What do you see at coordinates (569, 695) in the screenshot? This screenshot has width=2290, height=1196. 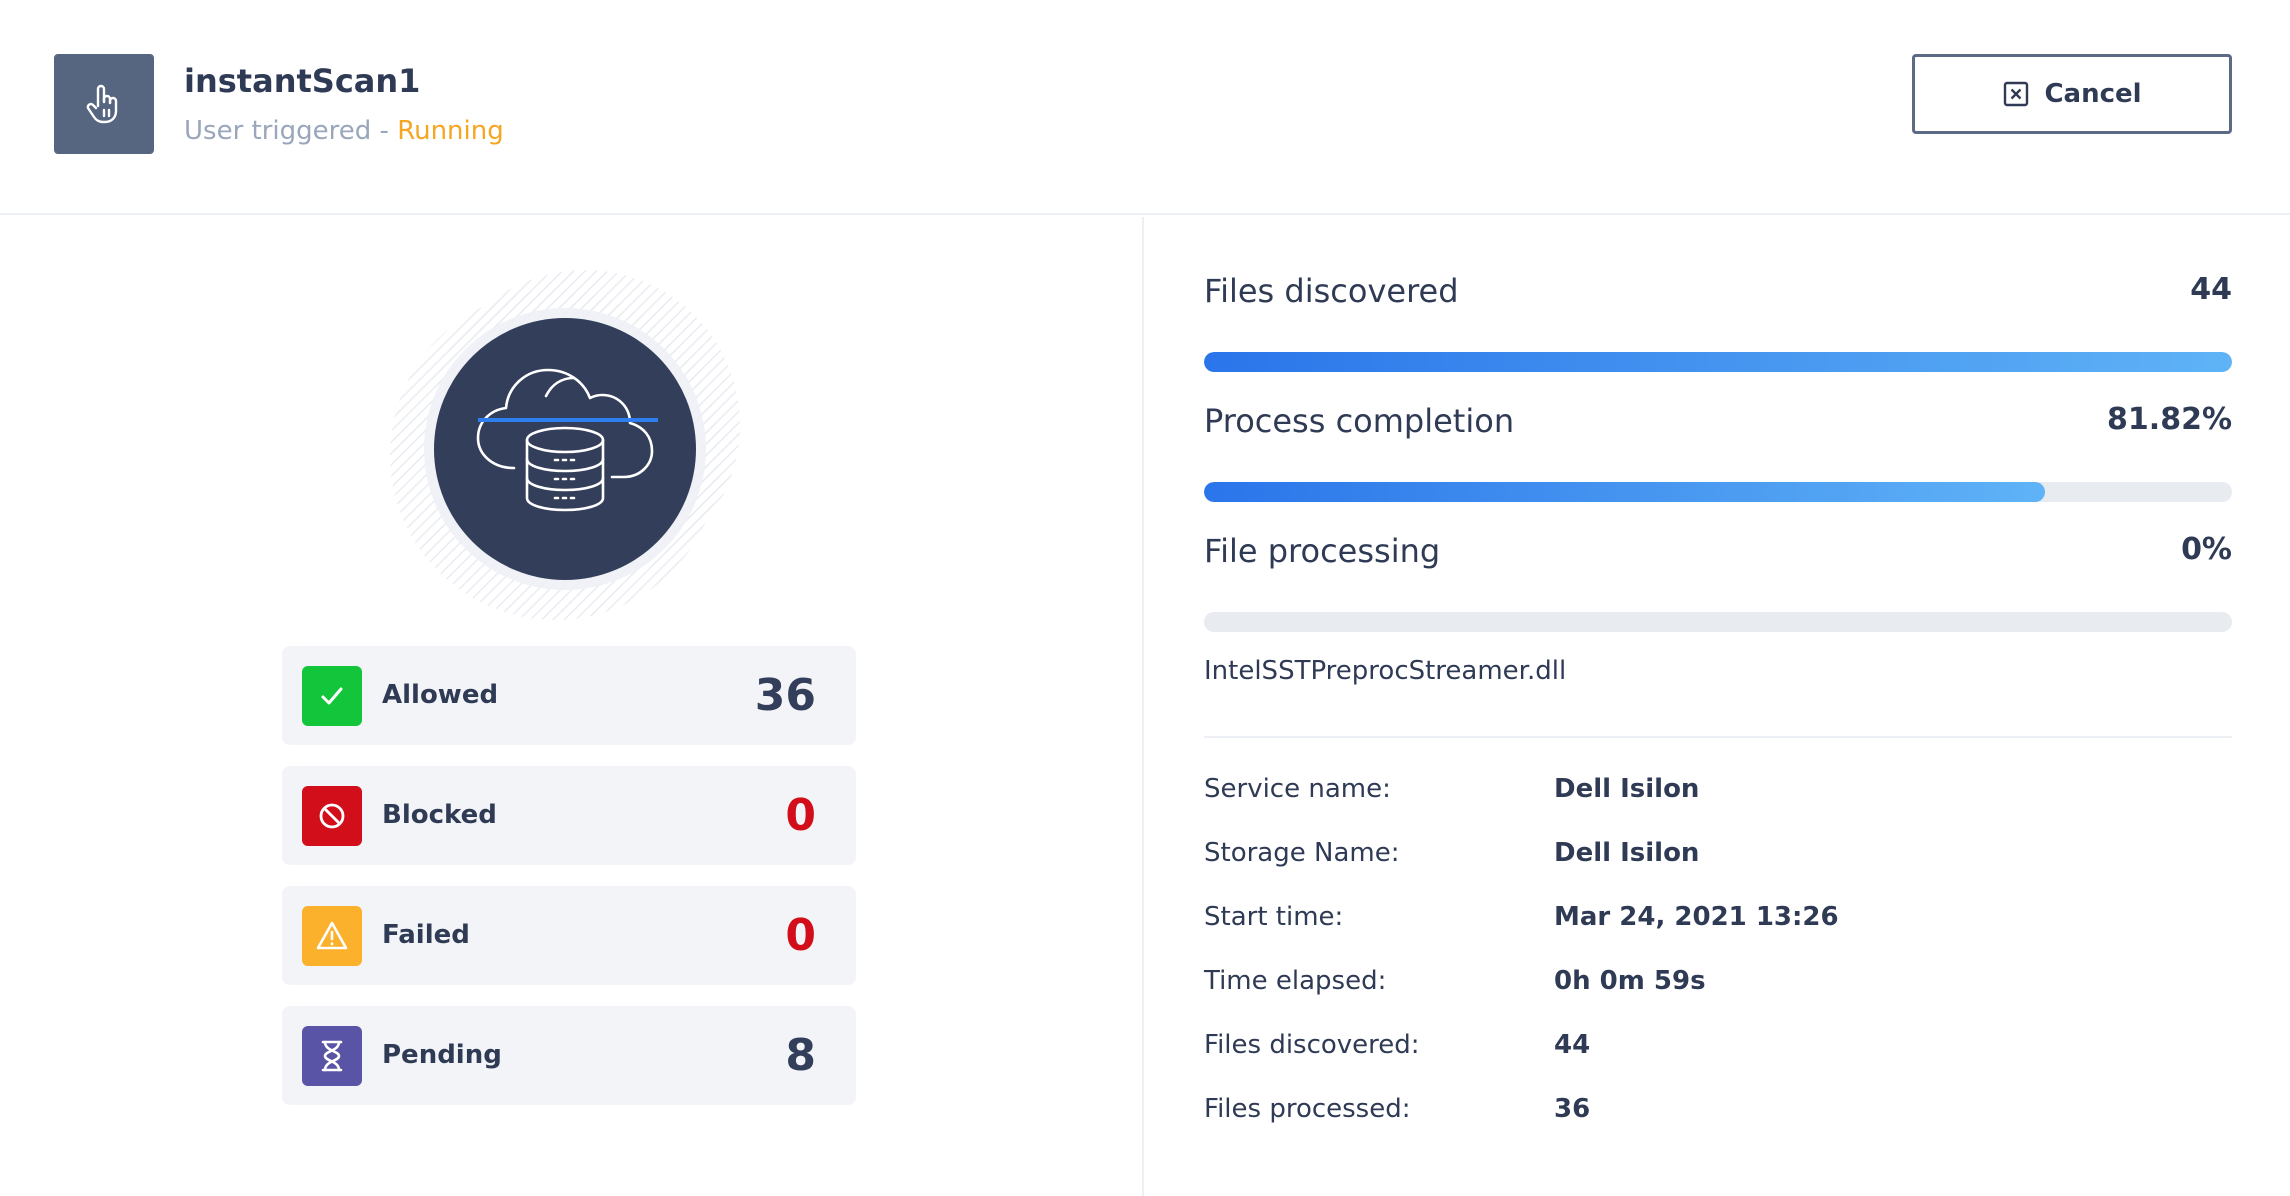 I see `stat-allowed: Allowed 36` at bounding box center [569, 695].